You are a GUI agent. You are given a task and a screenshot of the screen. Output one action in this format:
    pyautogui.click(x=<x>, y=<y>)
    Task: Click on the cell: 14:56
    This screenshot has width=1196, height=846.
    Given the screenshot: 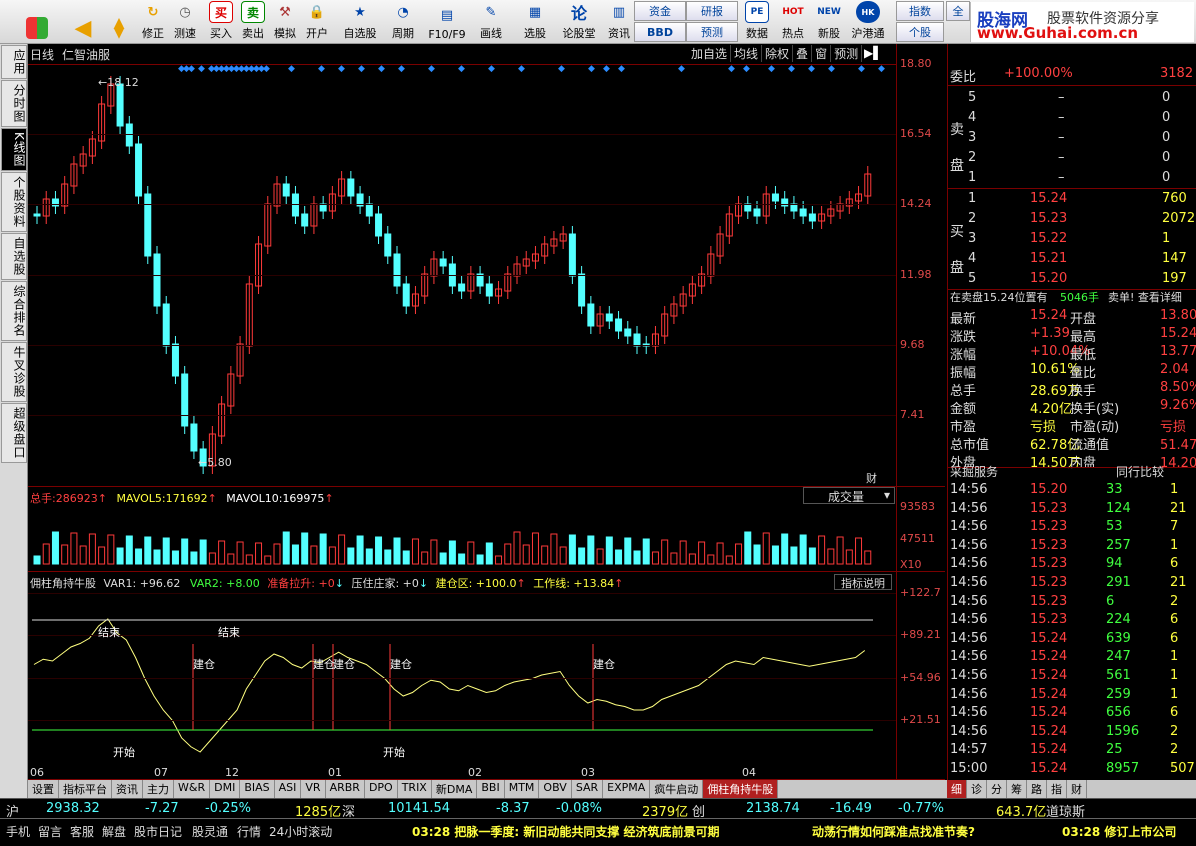 What is the action you would take?
    pyautogui.click(x=969, y=731)
    